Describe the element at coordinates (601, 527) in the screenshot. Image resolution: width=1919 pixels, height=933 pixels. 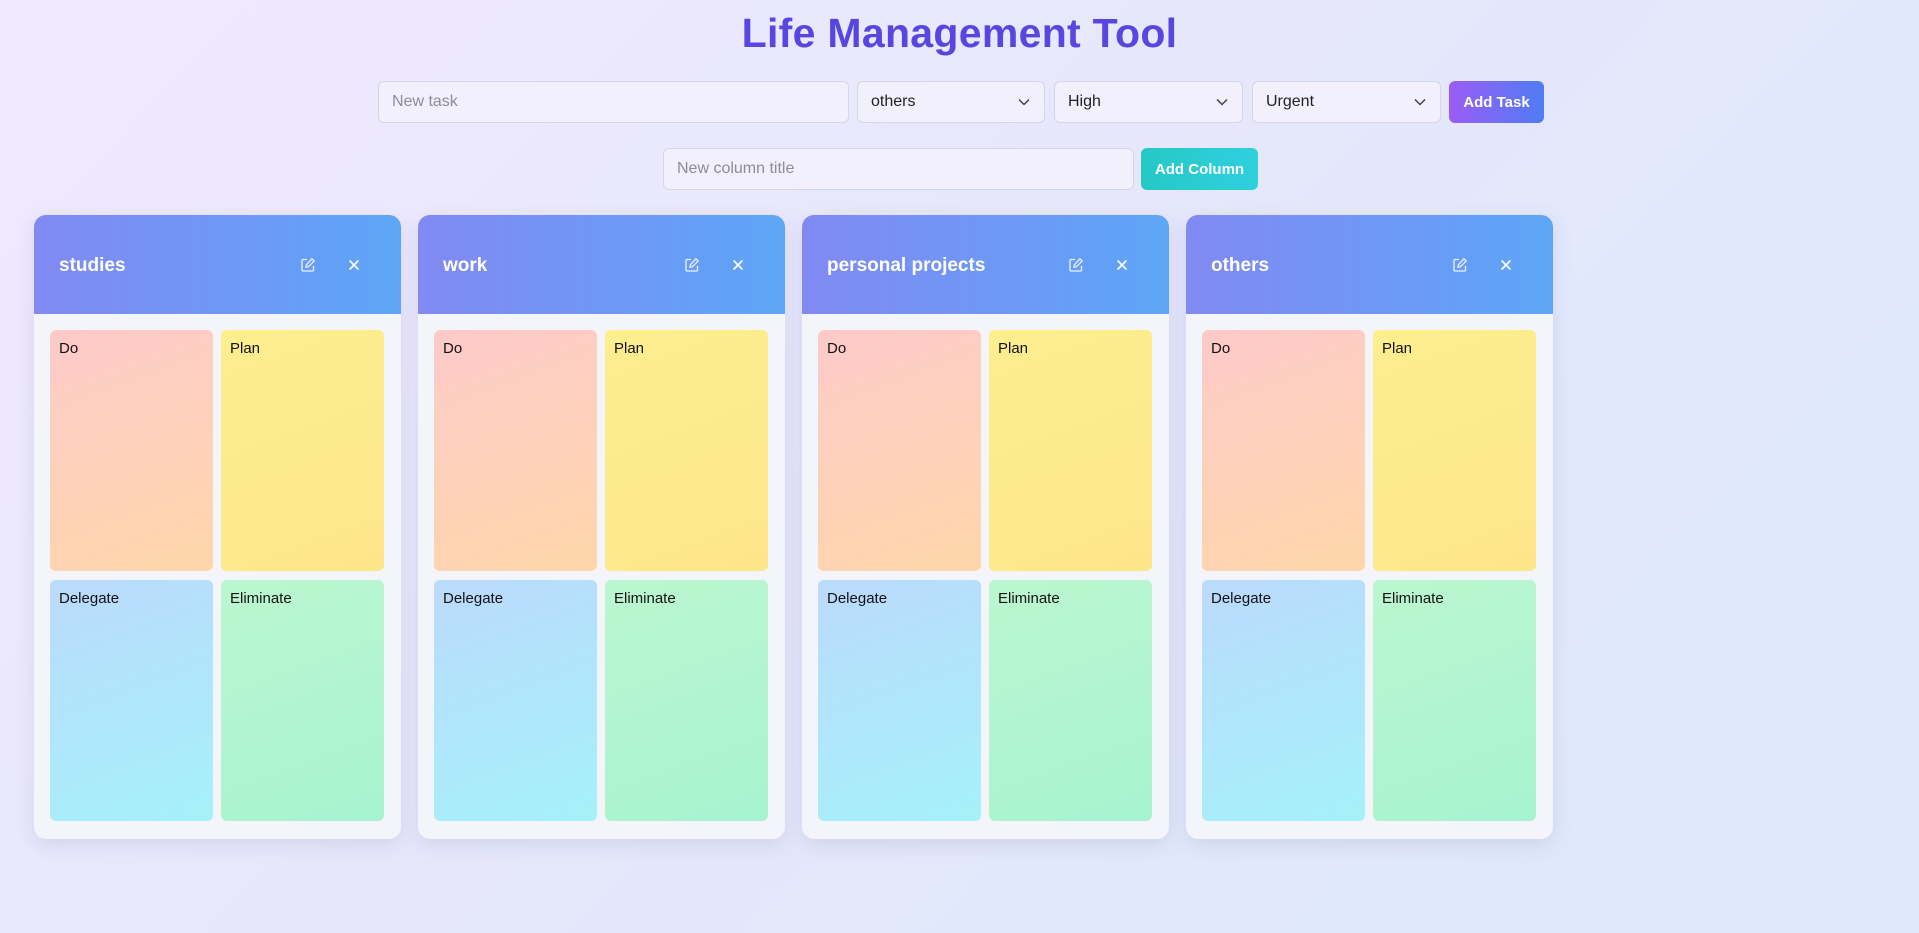
I see `column-work: work Do Plan Delegate Eliminate` at that location.